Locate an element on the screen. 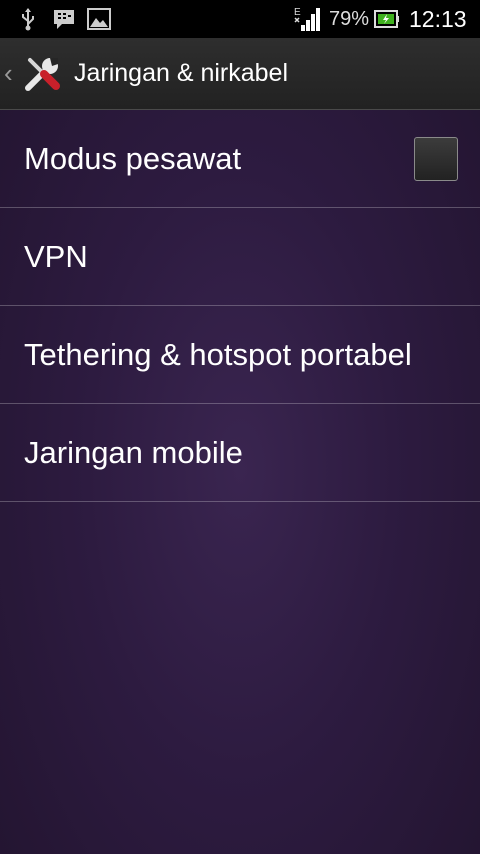 The width and height of the screenshot is (480, 854). chevron-left-icon: ‹ is located at coordinates (8, 73).